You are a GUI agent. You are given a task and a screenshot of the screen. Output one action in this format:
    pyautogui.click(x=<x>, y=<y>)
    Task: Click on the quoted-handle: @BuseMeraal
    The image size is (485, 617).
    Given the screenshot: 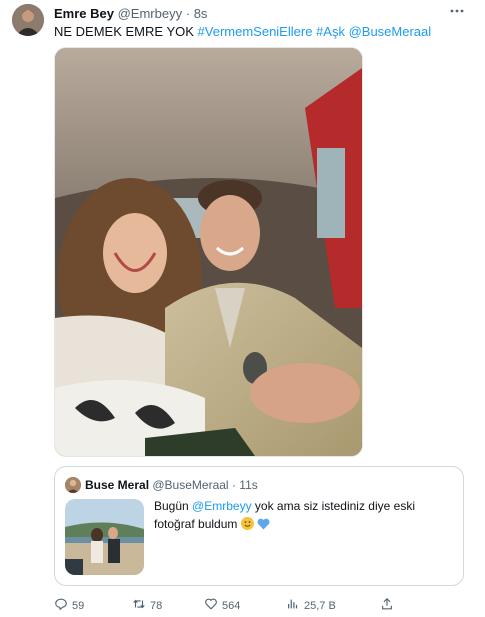 What is the action you would take?
    pyautogui.click(x=190, y=485)
    